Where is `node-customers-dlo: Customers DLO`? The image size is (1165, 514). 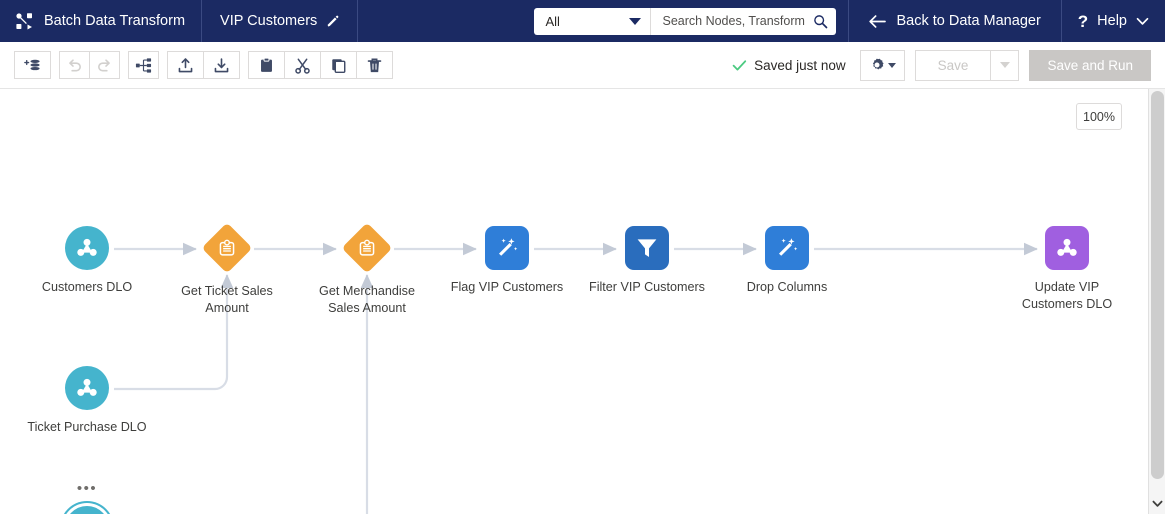
node-customers-dlo: Customers DLO is located at coordinates (87, 261).